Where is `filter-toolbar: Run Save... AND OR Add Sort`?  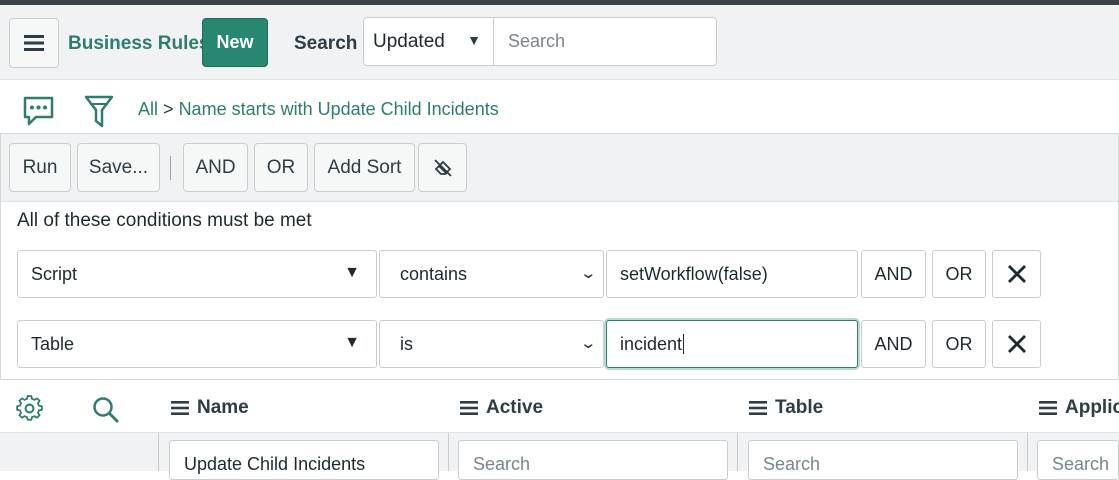 filter-toolbar: Run Save... AND OR Add Sort is located at coordinates (559, 168).